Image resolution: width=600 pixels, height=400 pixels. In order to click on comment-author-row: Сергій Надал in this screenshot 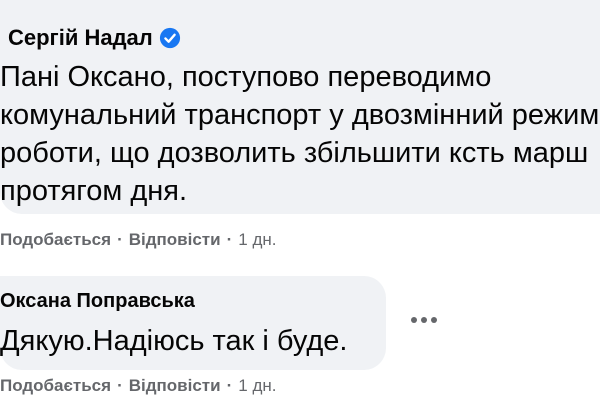, I will do `click(94, 38)`.